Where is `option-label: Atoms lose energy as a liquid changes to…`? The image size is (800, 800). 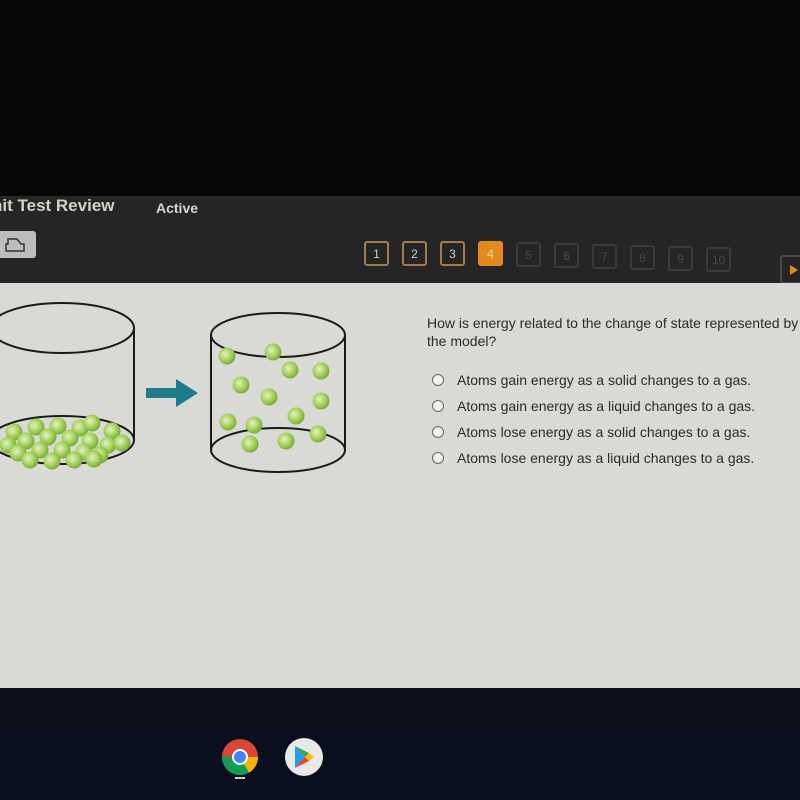 option-label: Atoms lose energy as a liquid changes to… is located at coordinates (606, 458).